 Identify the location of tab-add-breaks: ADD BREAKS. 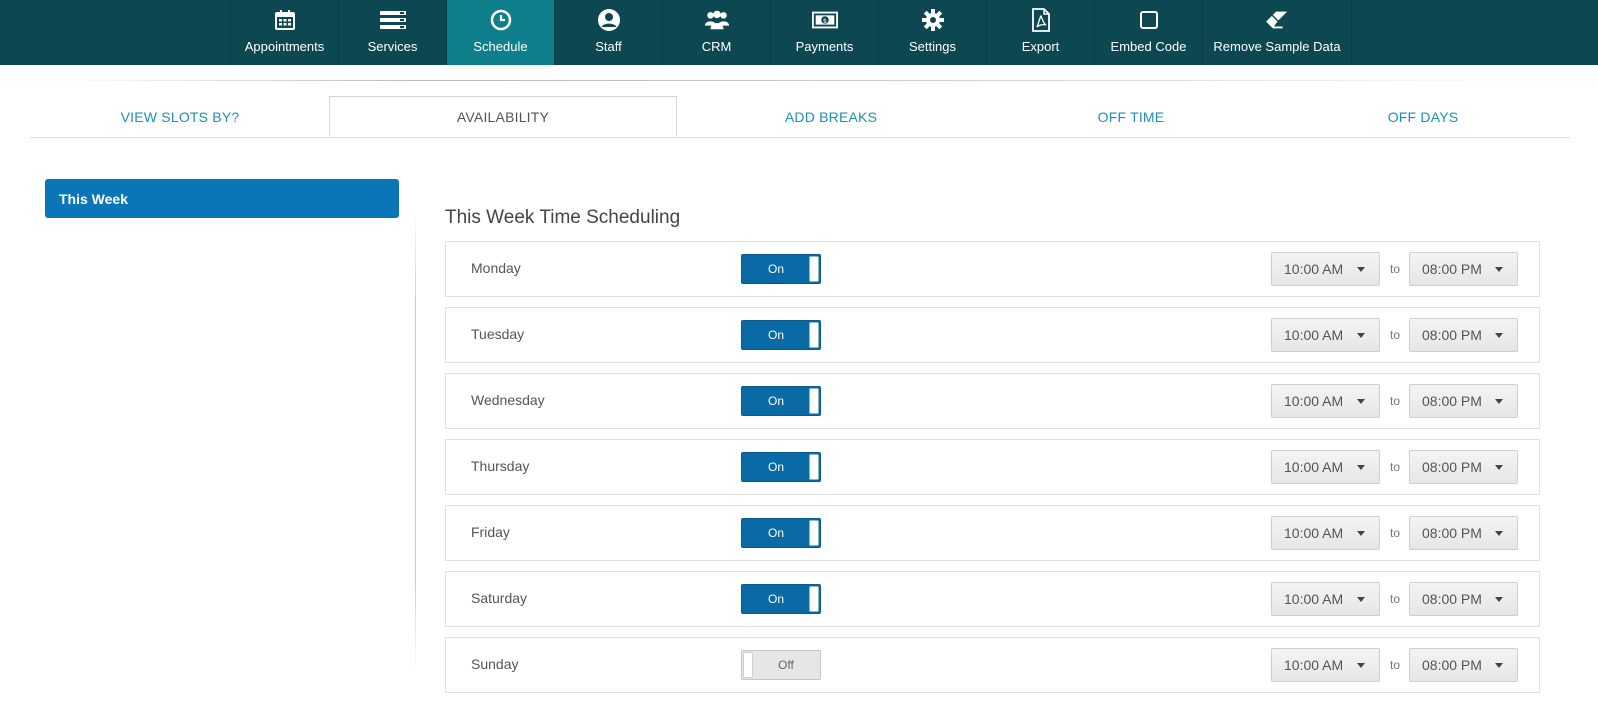
(831, 117).